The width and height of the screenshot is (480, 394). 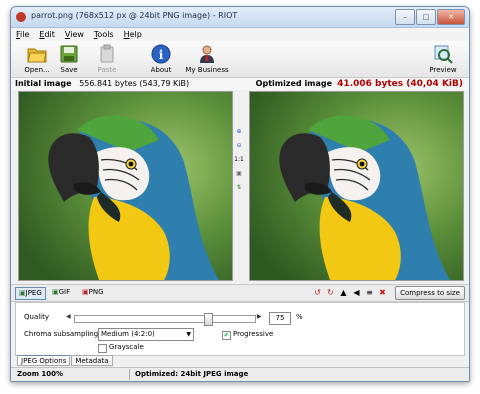 What do you see at coordinates (443, 54) in the screenshot?
I see `preview-magnifier-icon` at bounding box center [443, 54].